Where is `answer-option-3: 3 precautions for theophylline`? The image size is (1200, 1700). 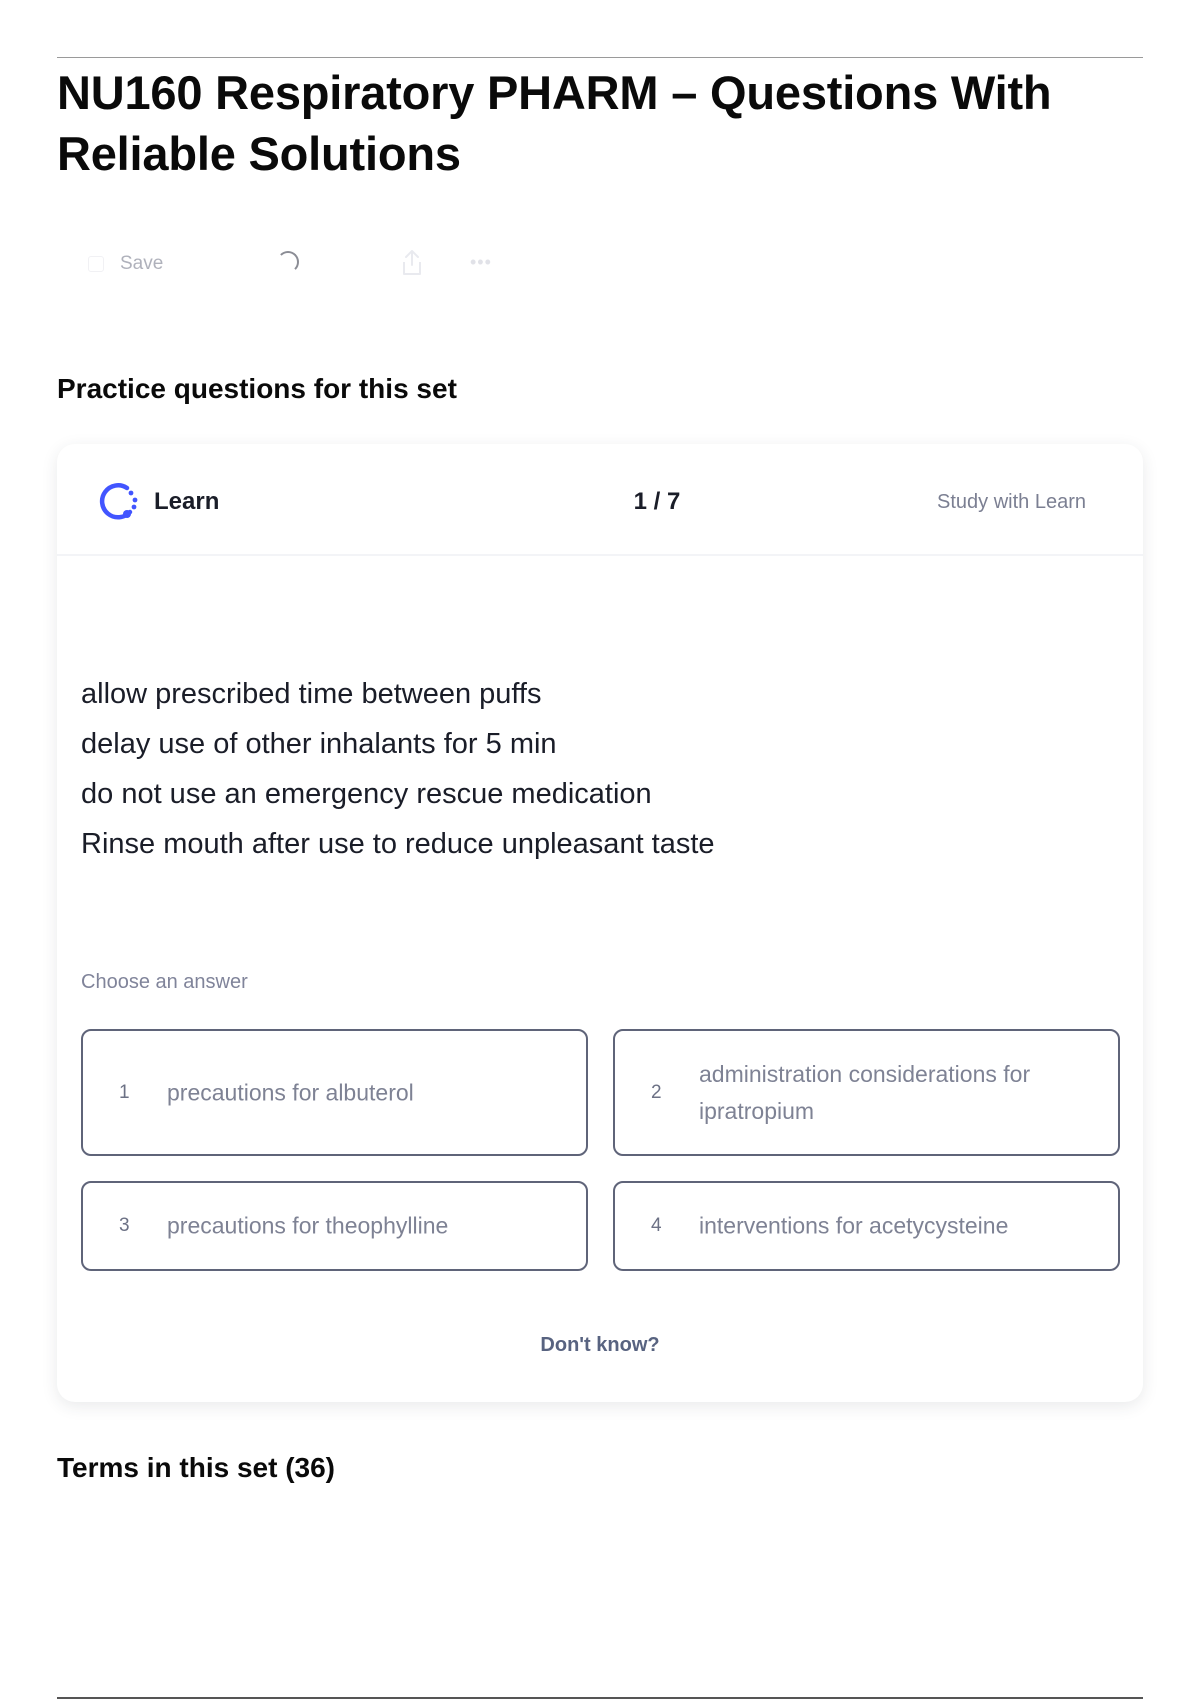 answer-option-3: 3 precautions for theophylline is located at coordinates (334, 1226).